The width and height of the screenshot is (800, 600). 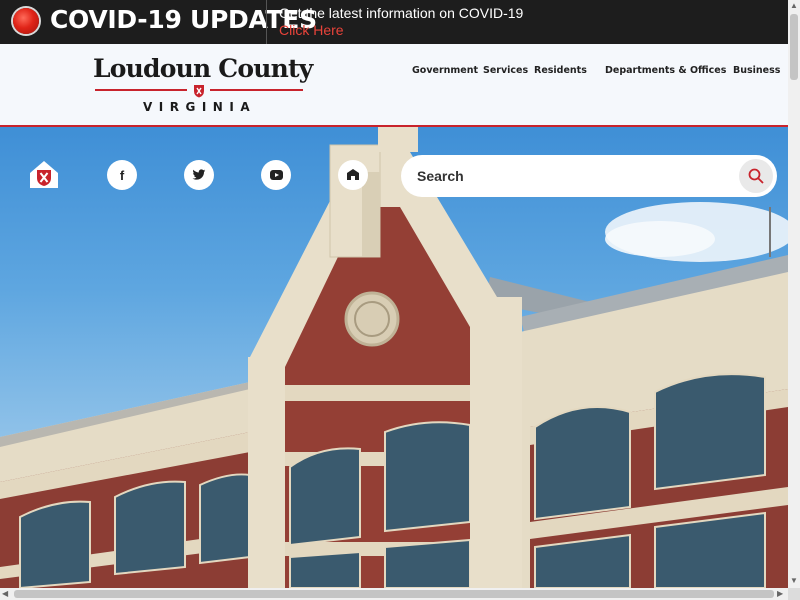 I want to click on covid-click-here-link: Click Here, so click(x=311, y=30).